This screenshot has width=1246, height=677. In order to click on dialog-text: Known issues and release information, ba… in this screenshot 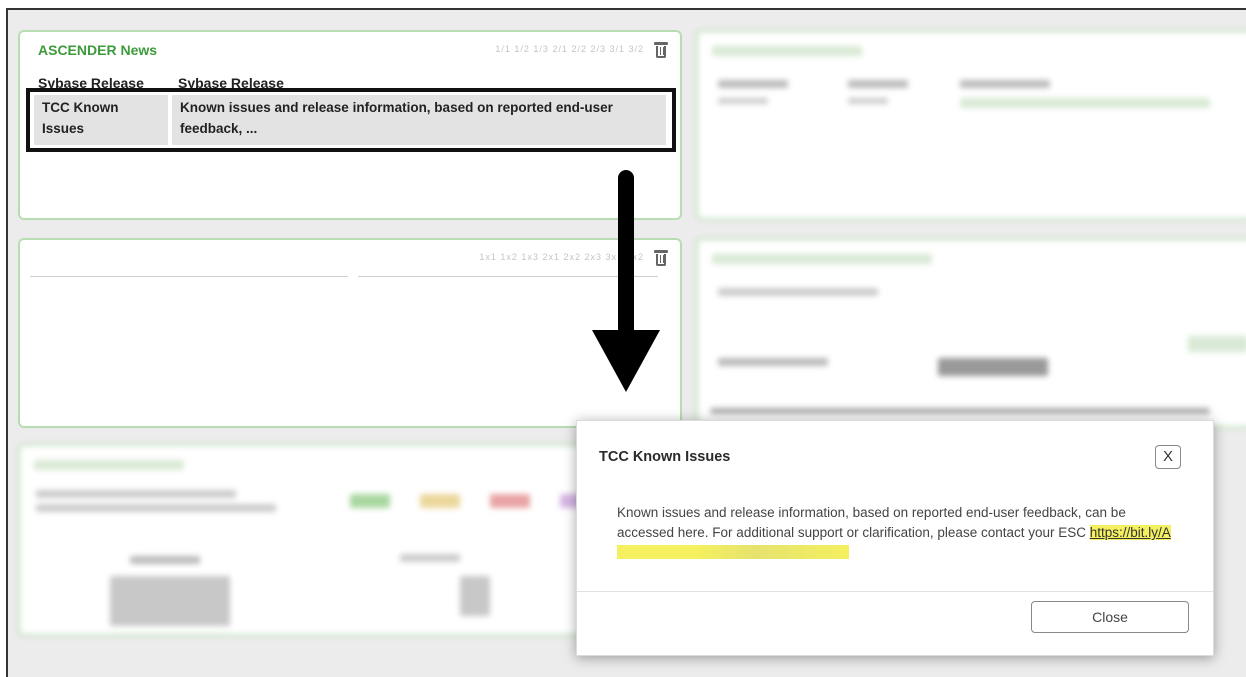, I will do `click(871, 522)`.